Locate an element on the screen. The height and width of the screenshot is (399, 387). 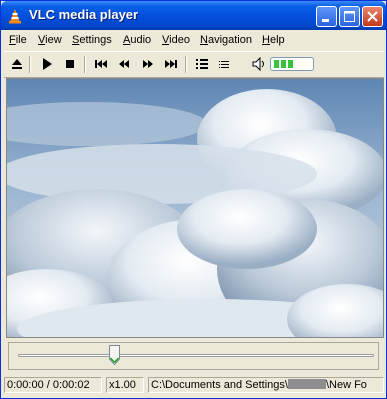
playback-speed: x1.00 is located at coordinates (125, 385).